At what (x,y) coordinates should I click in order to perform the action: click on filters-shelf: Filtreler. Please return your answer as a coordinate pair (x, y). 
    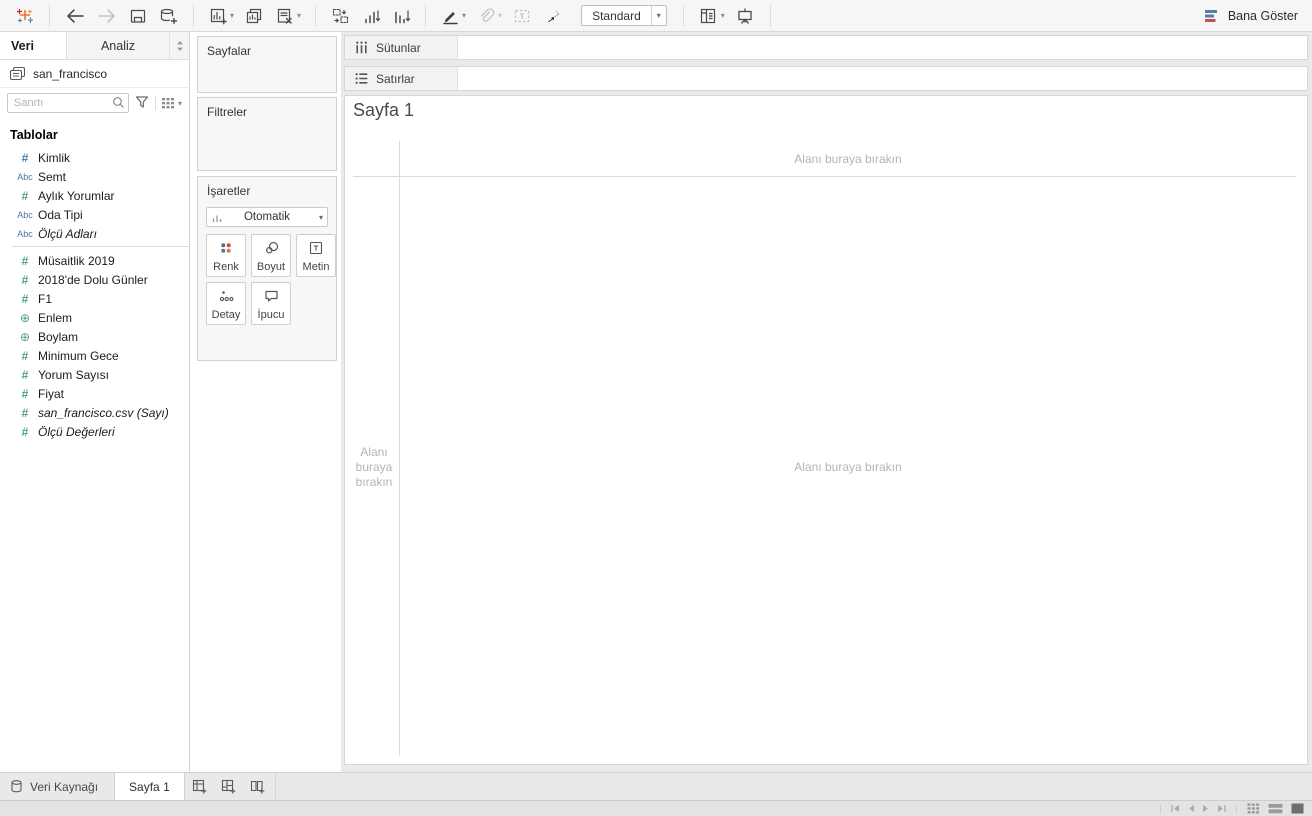
    Looking at the image, I should click on (267, 134).